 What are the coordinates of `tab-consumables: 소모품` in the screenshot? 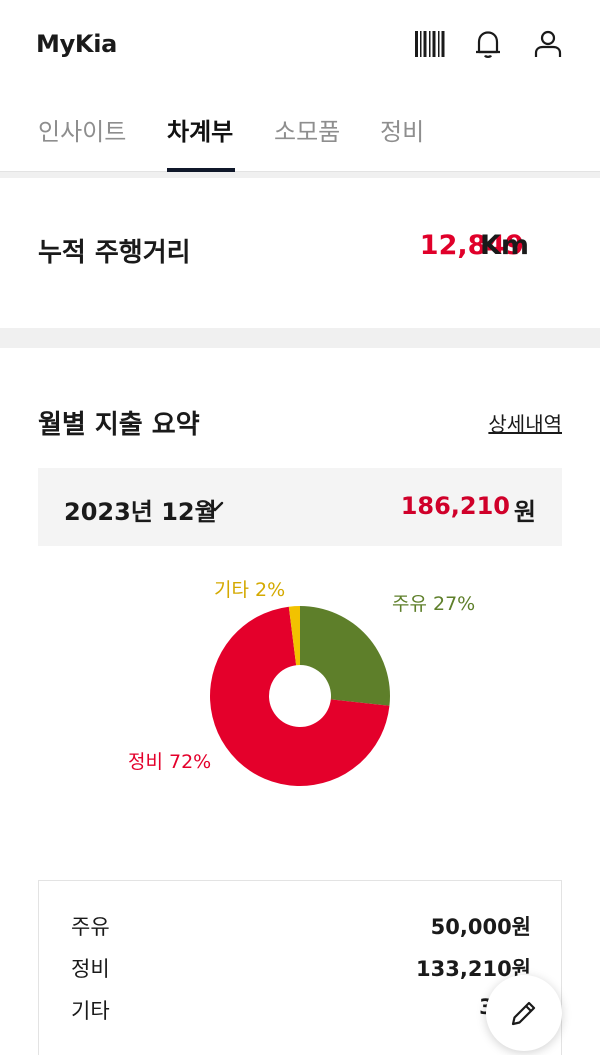 It's located at (307, 142).